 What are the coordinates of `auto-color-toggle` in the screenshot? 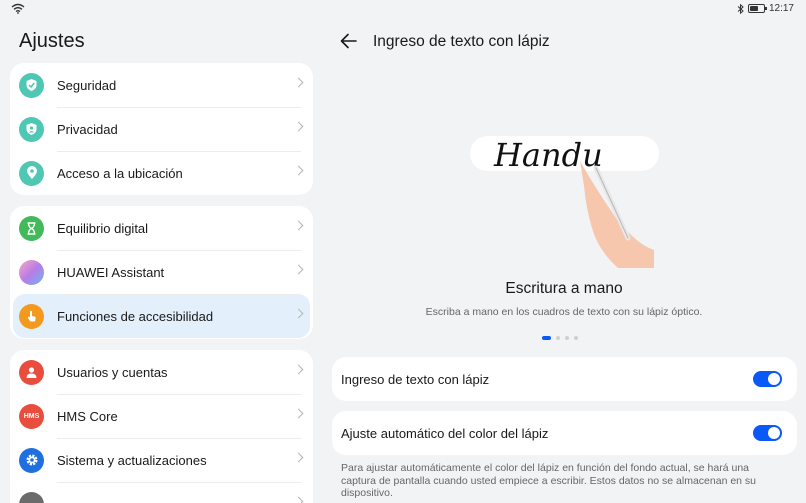 It's located at (767, 433).